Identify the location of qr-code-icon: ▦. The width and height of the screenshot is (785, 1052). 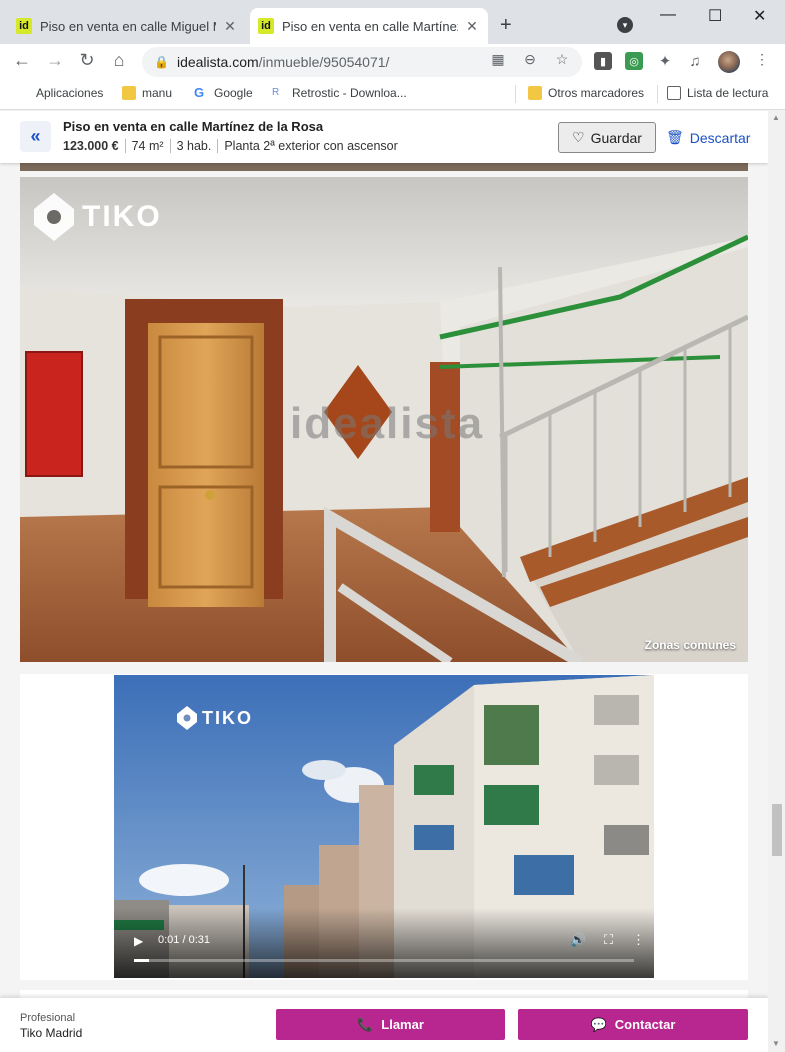
(498, 59).